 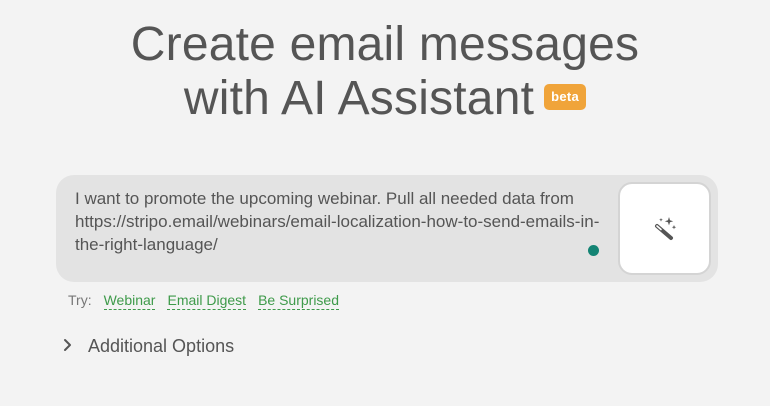 I want to click on beta-badge: beta, so click(x=565, y=97).